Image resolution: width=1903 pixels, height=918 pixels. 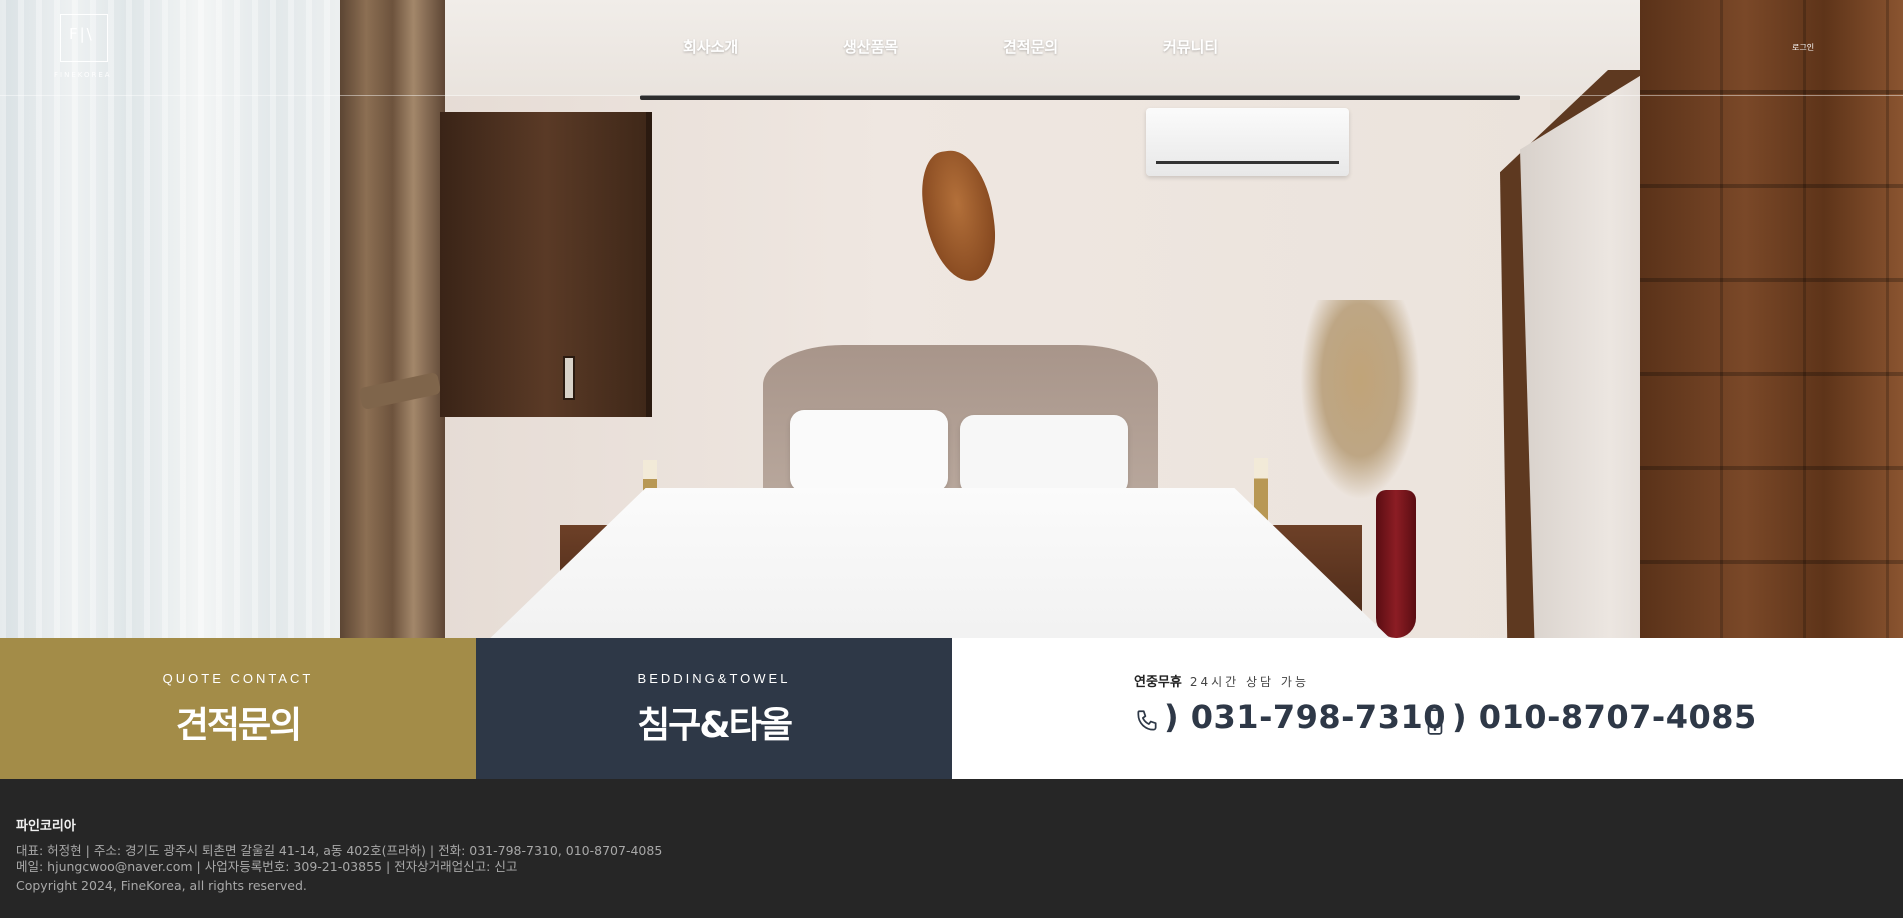 What do you see at coordinates (869, 451) in the screenshot?
I see `hero-pillow-left` at bounding box center [869, 451].